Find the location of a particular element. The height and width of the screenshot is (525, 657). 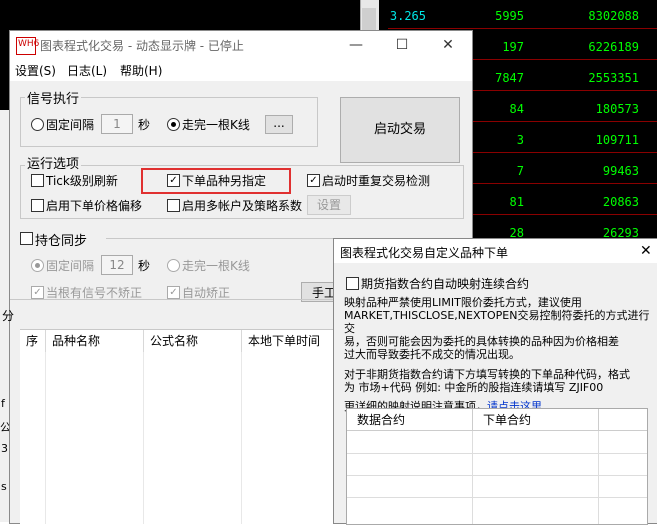

minimize-icon: — is located at coordinates (356, 45).